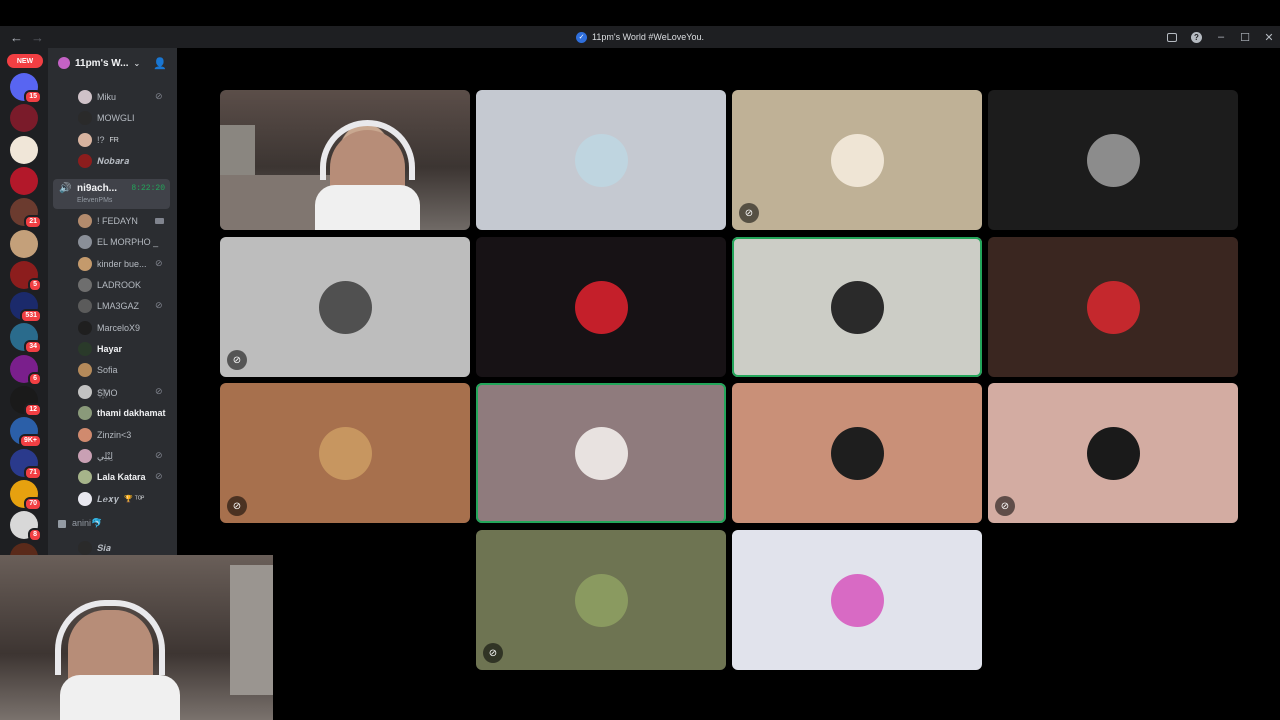  Describe the element at coordinates (1172, 37) in the screenshot. I see `inbox-icon` at that location.